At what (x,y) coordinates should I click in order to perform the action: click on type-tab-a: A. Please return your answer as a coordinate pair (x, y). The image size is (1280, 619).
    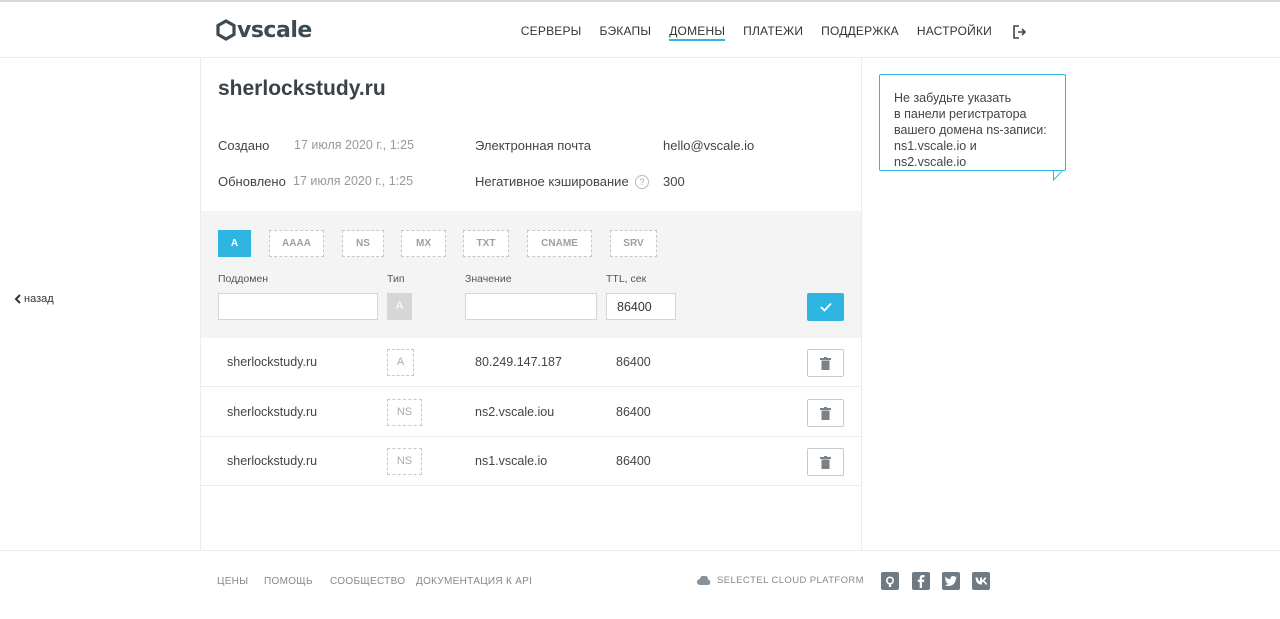
    Looking at the image, I should click on (234, 243).